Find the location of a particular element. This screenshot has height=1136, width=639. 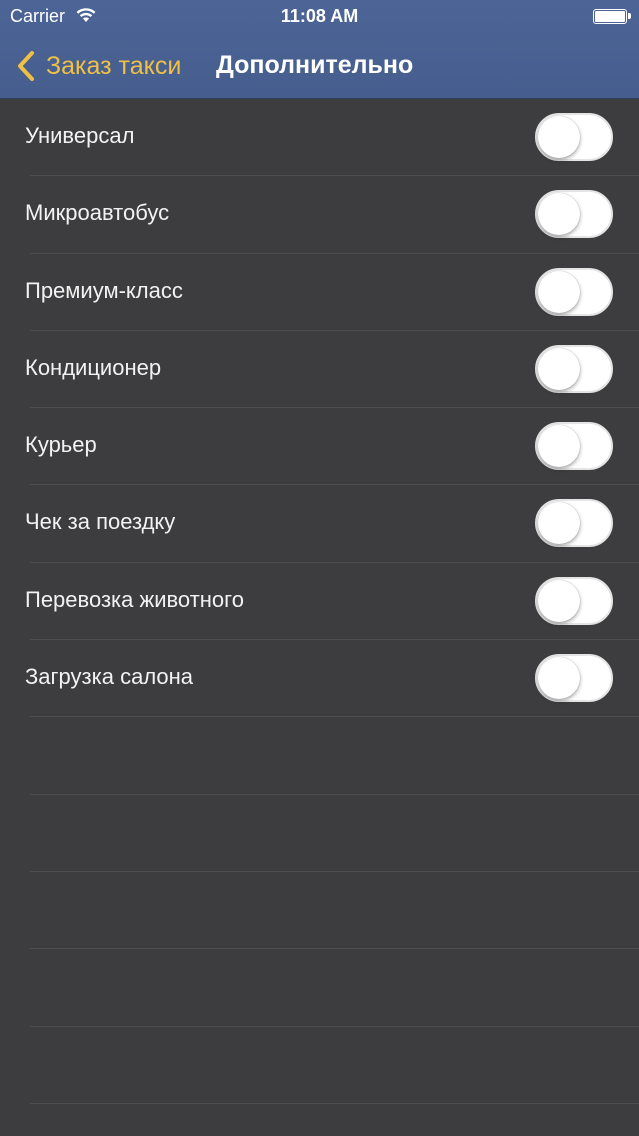

pet-transport-toggle is located at coordinates (574, 600).